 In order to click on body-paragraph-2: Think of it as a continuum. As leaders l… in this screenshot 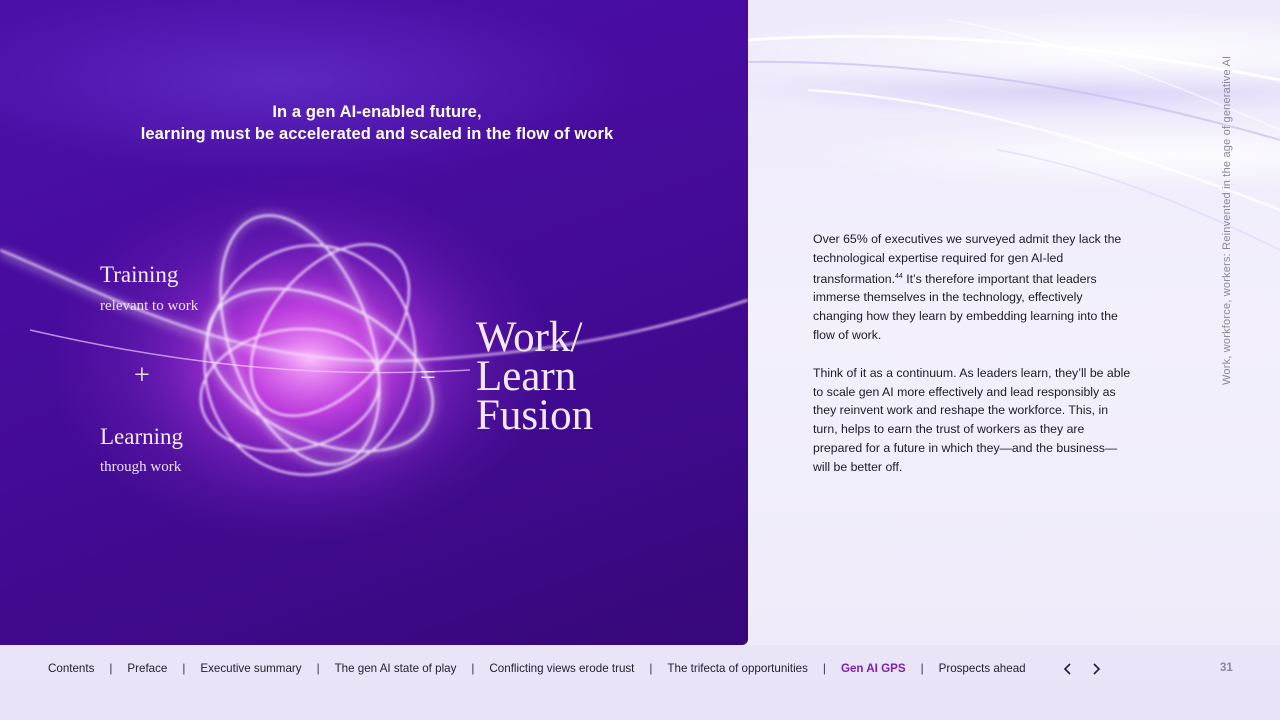, I will do `click(972, 419)`.